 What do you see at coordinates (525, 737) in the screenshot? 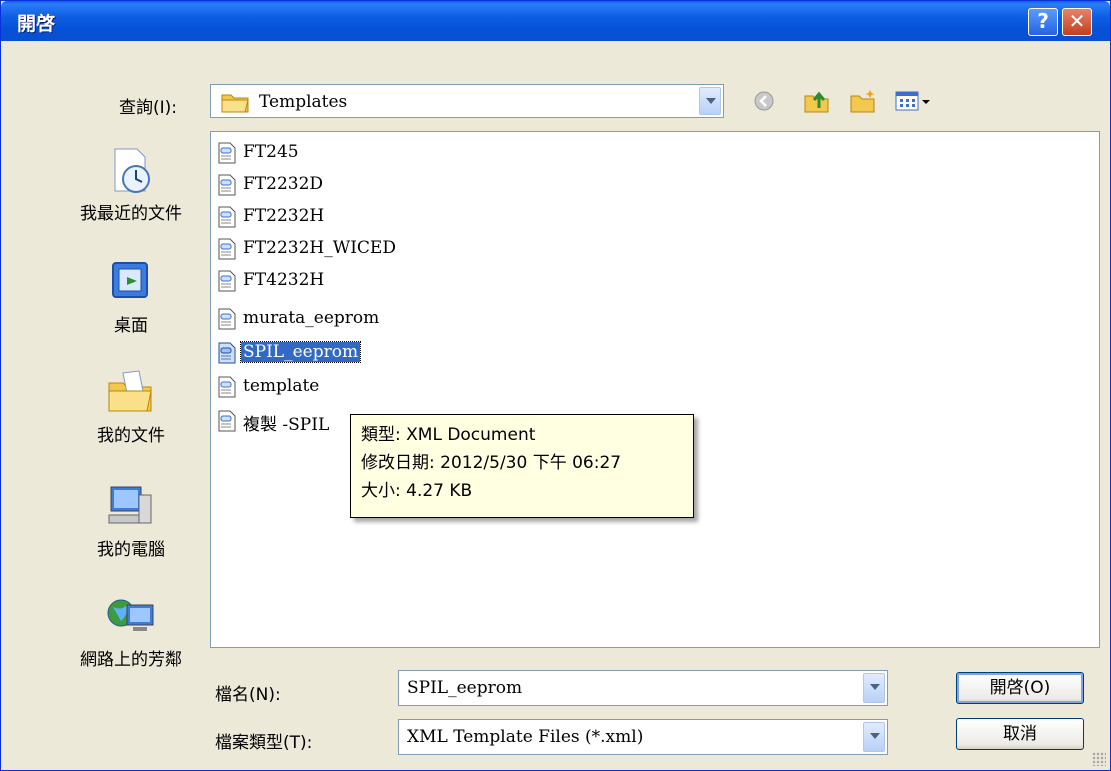
I see `filetype-value: XML Template Files (*.xml)` at bounding box center [525, 737].